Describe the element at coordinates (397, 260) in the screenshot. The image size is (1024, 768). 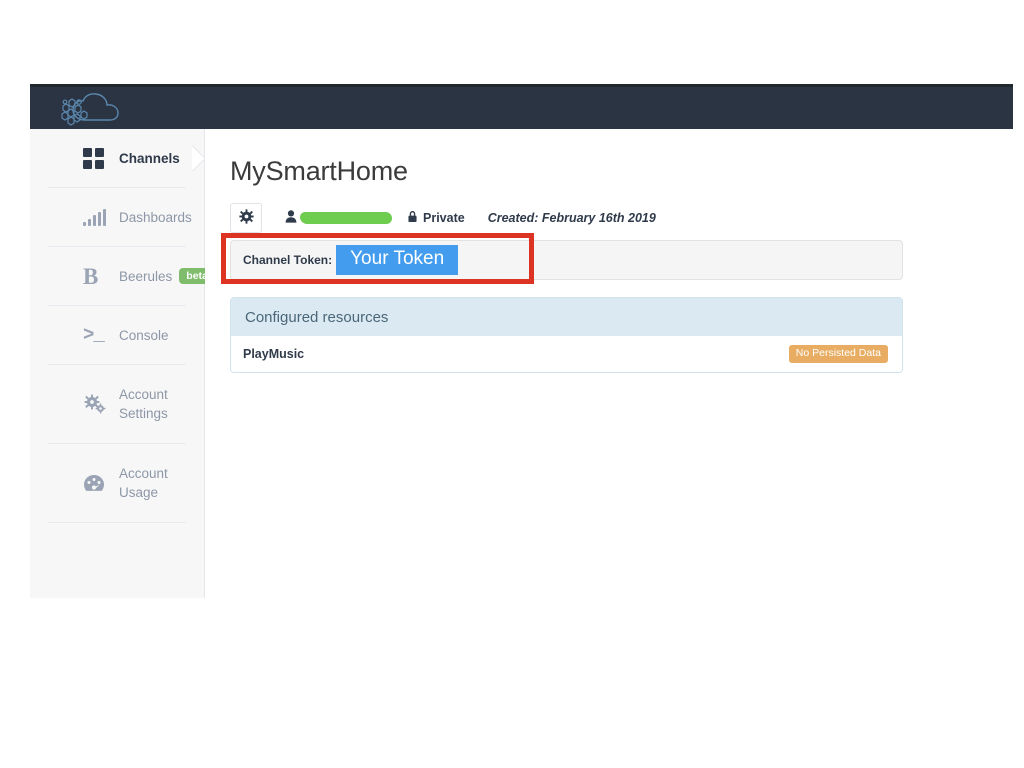
I see `channel-token-value: Your Token` at that location.